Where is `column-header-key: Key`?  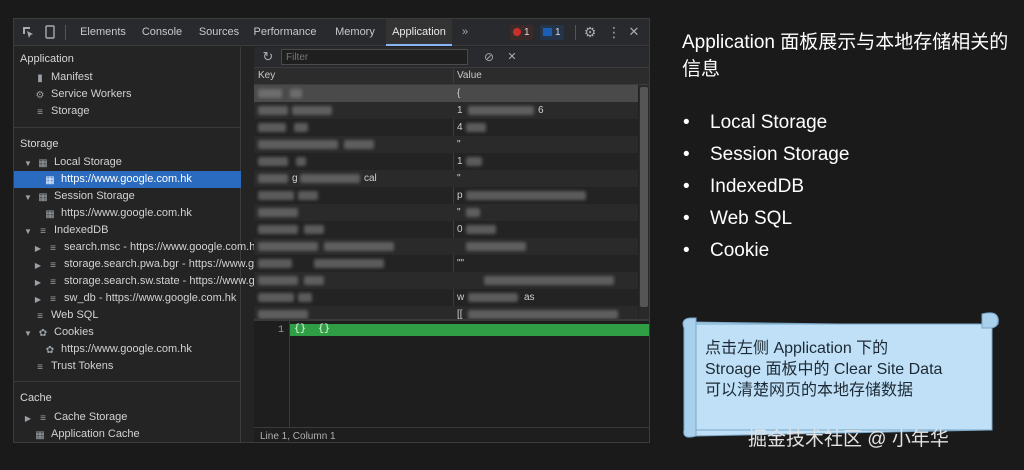 column-header-key: Key is located at coordinates (266, 75).